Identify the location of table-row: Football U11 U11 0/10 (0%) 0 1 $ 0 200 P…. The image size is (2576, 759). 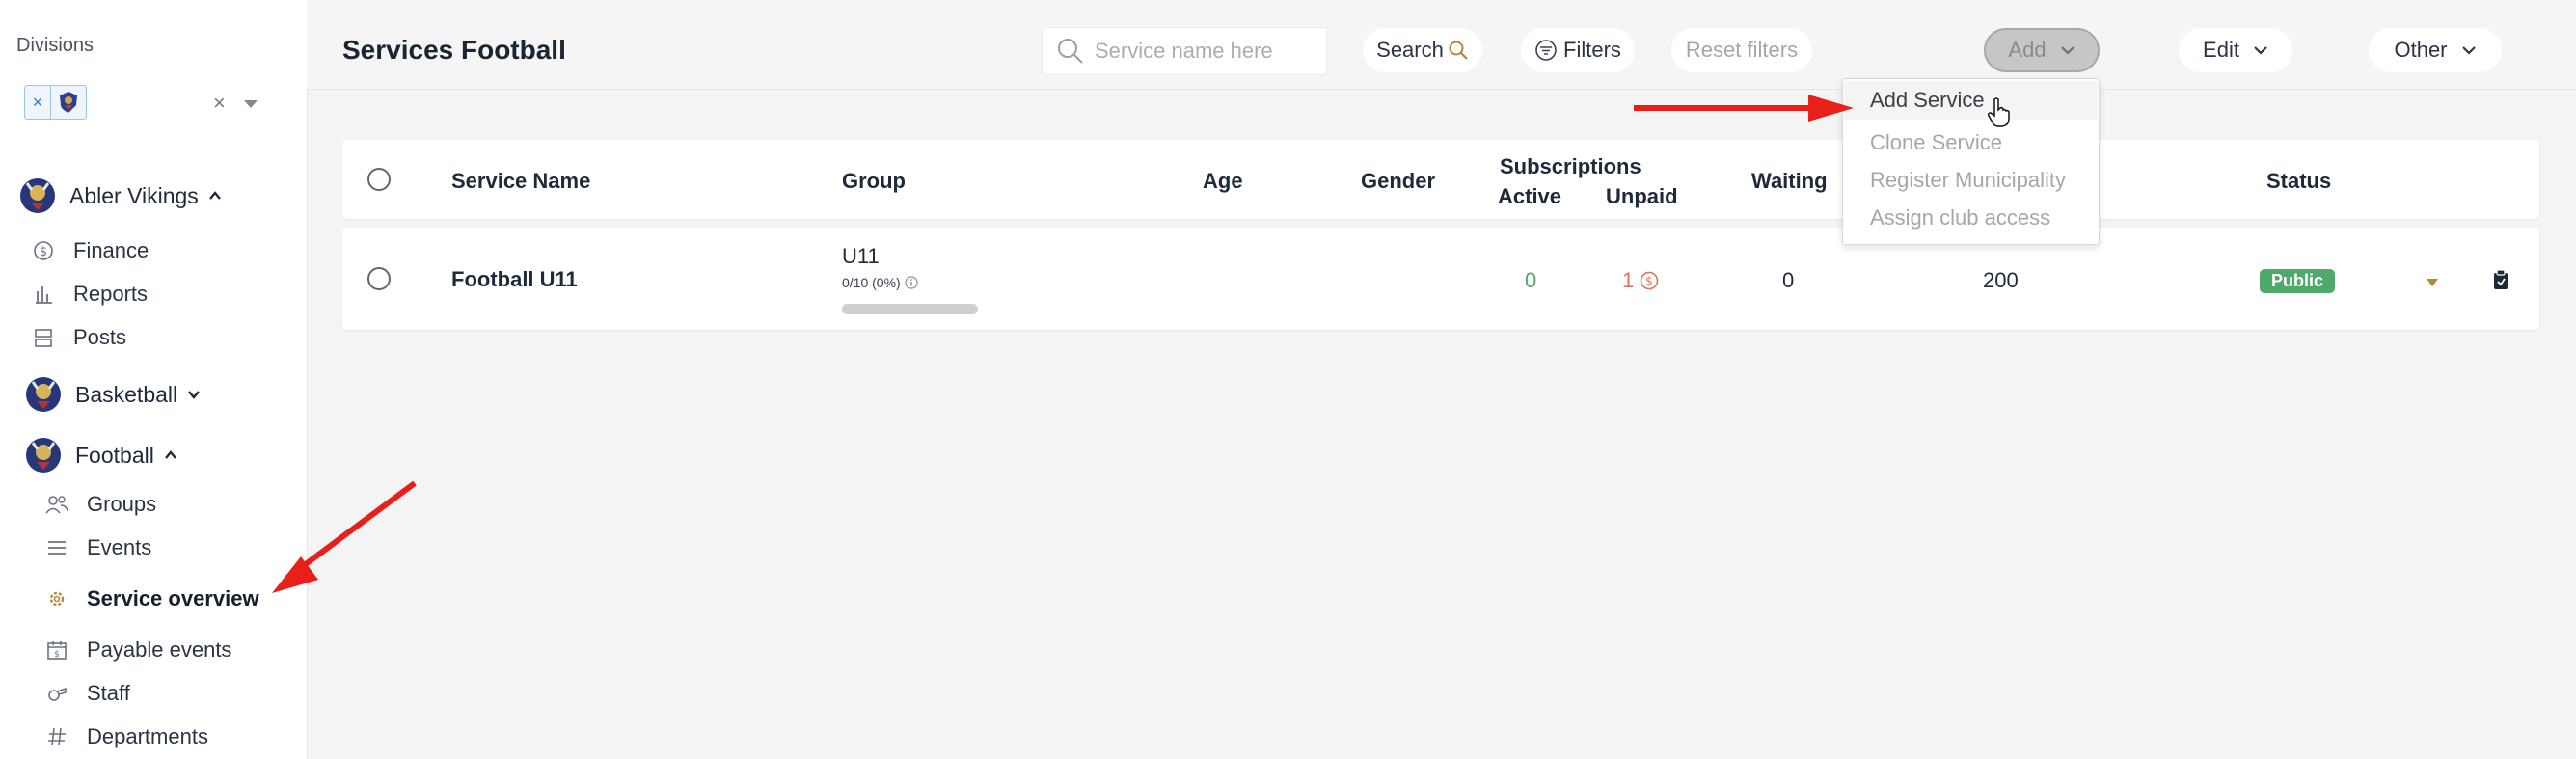
(1440, 279).